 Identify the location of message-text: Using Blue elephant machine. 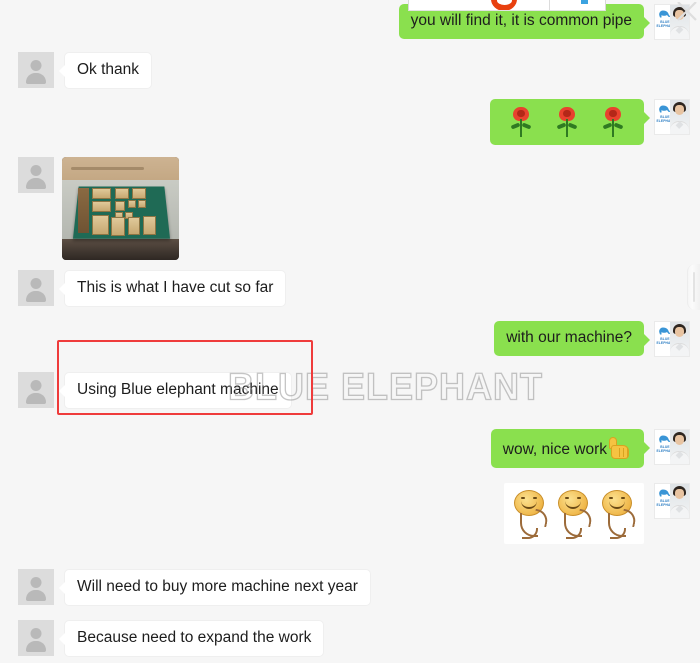
(178, 389).